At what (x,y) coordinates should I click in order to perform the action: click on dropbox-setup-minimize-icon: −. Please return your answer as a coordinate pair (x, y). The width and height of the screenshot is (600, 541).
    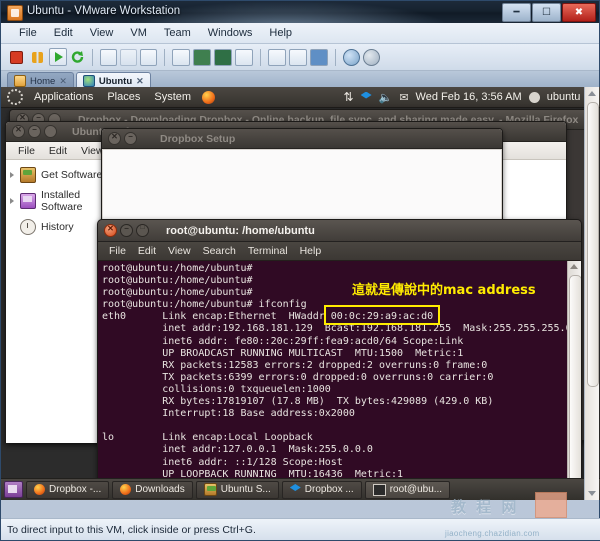
    Looking at the image, I should click on (130, 138).